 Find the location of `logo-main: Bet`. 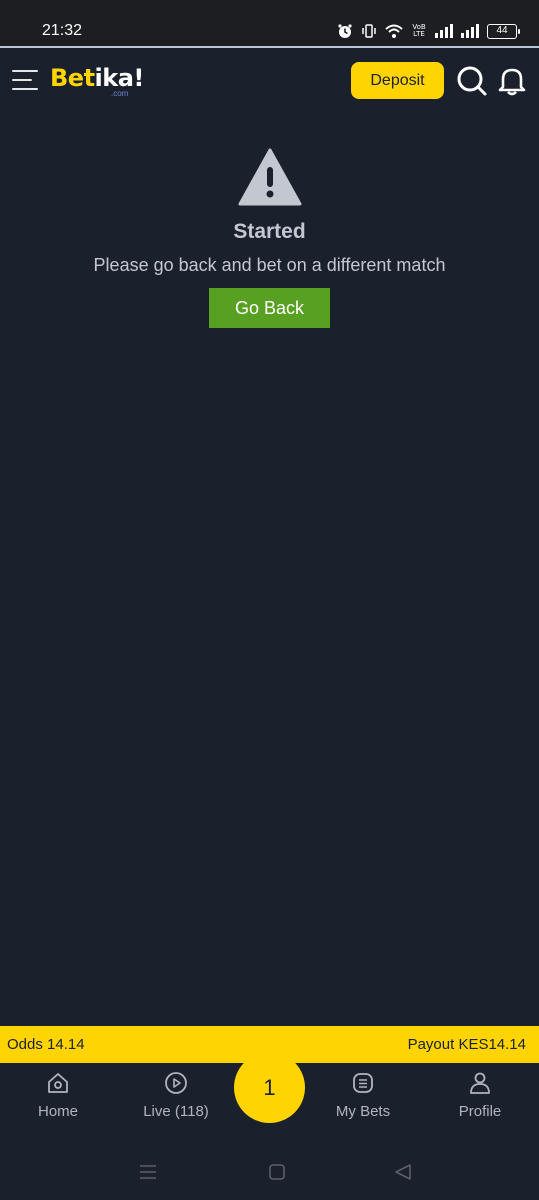

logo-main: Bet is located at coordinates (72, 78).